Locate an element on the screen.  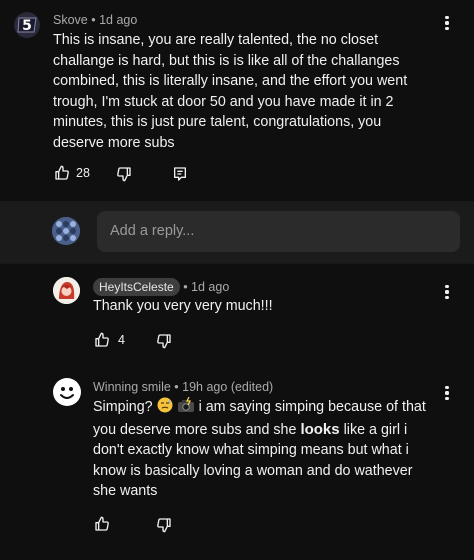
user-avatar is located at coordinates (66, 231).